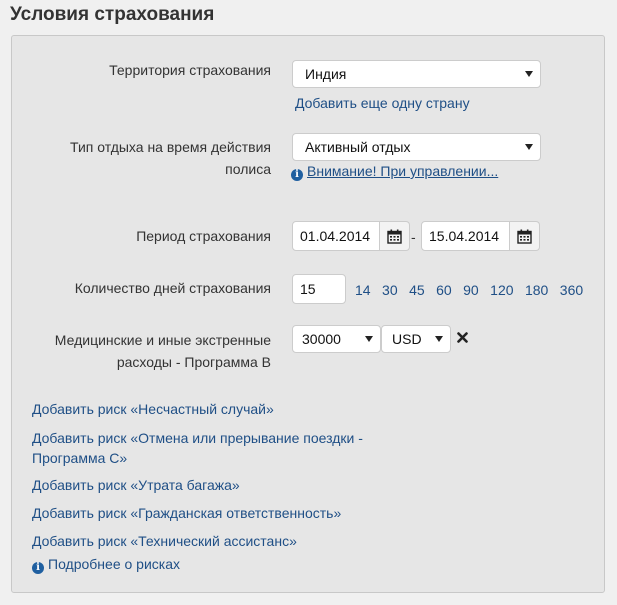  Describe the element at coordinates (203, 236) in the screenshot. I see `period-label: Период страхования` at that location.